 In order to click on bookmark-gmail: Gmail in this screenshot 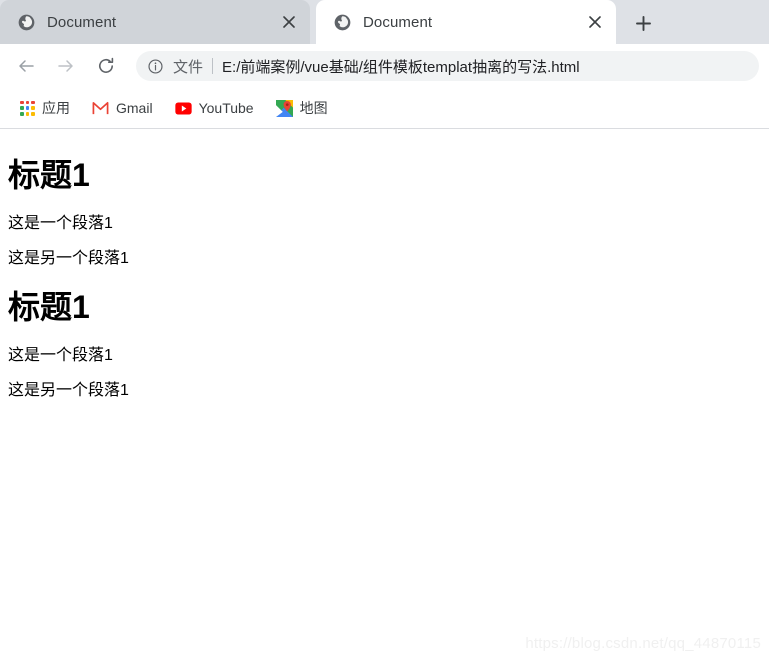, I will do `click(122, 108)`.